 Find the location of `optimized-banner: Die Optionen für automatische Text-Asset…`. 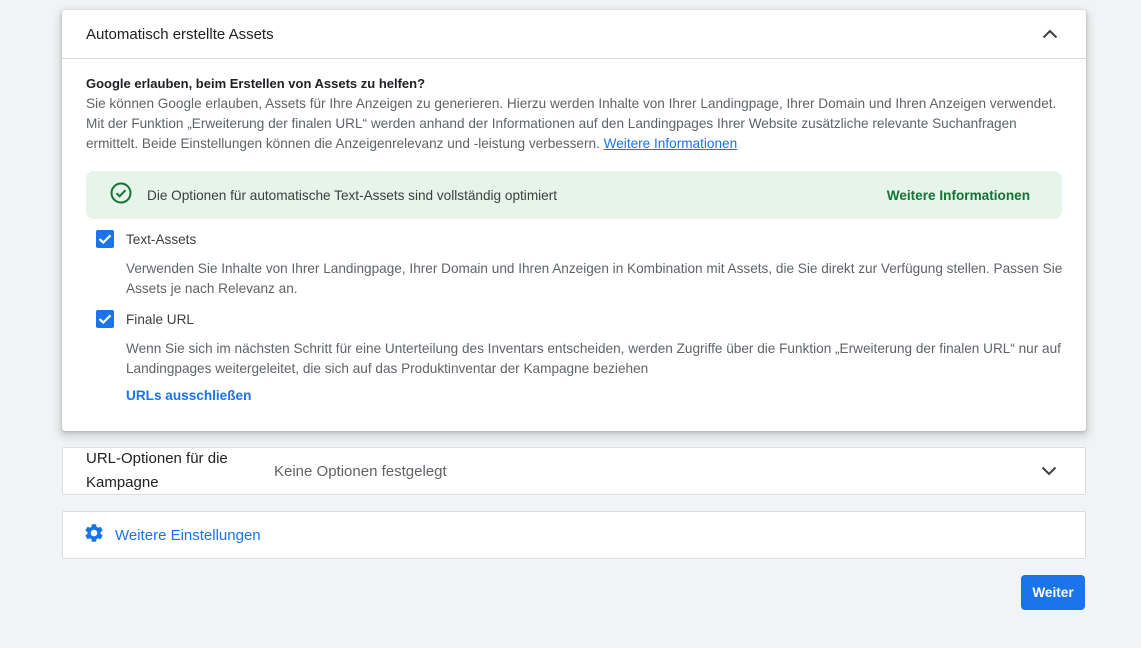

optimized-banner: Die Optionen für automatische Text-Asset… is located at coordinates (574, 195).